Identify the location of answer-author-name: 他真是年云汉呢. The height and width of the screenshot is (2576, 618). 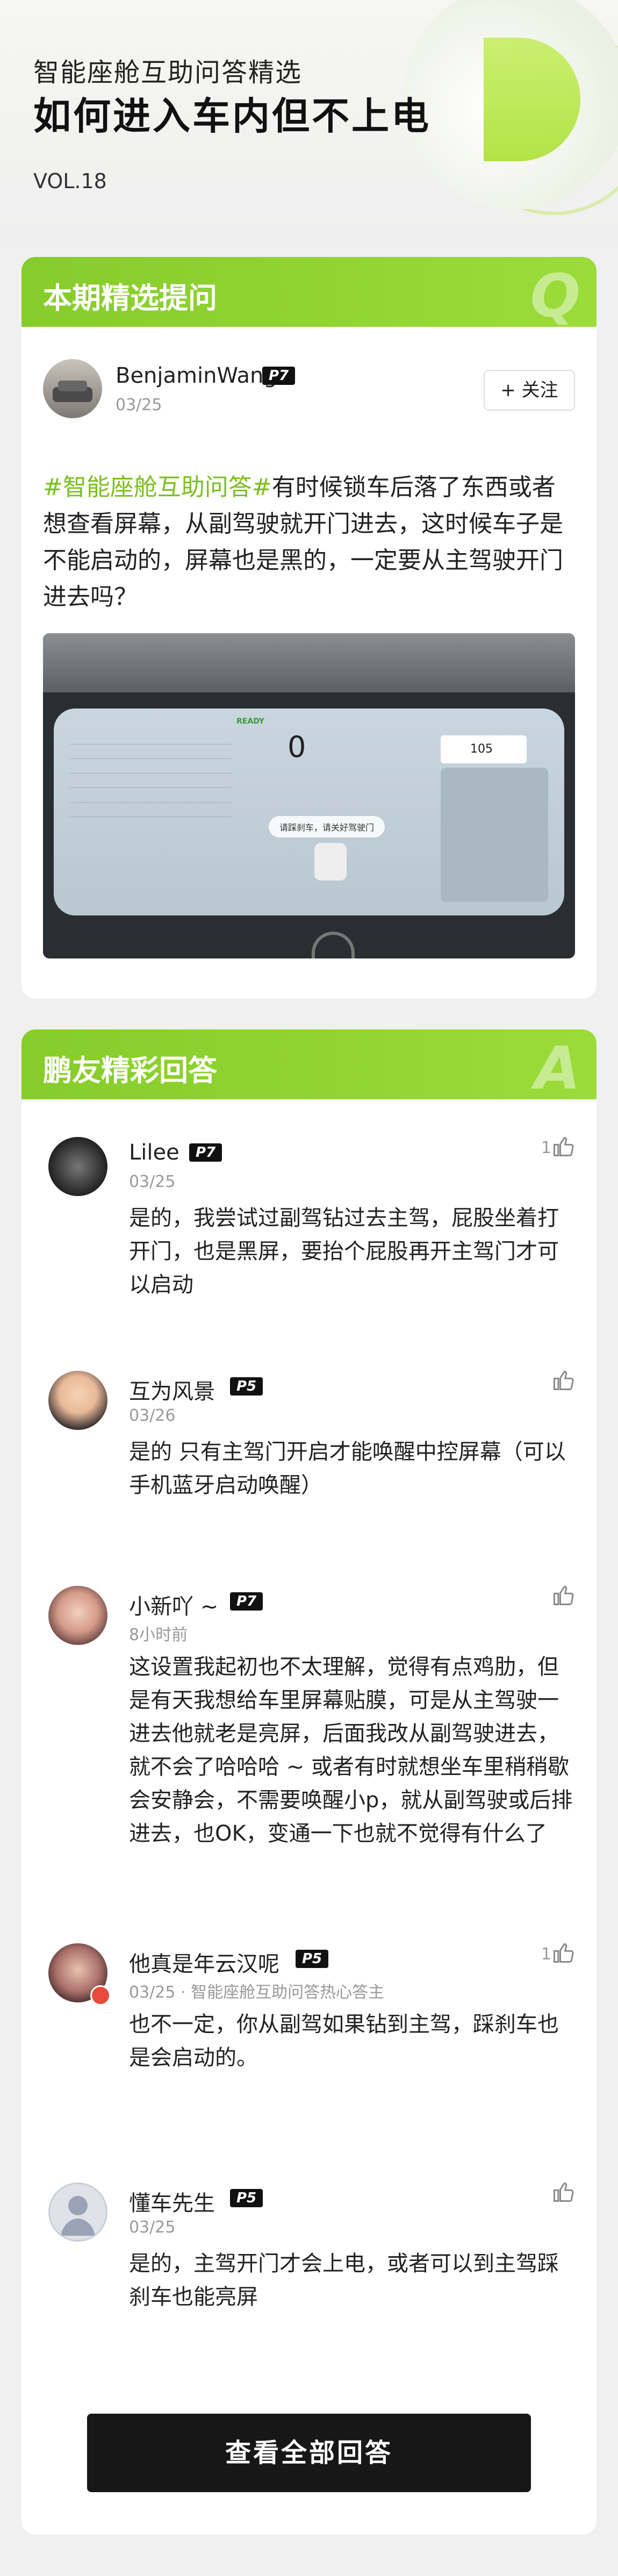
(204, 1962).